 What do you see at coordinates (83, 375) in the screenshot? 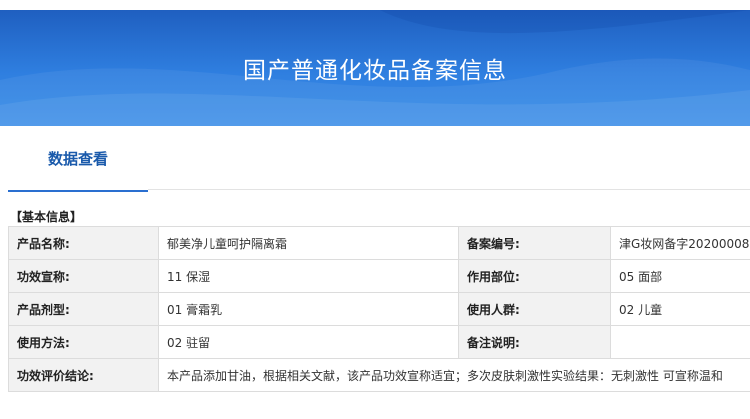
I see `evaluation-conclusion-label: 功效评价结论:` at bounding box center [83, 375].